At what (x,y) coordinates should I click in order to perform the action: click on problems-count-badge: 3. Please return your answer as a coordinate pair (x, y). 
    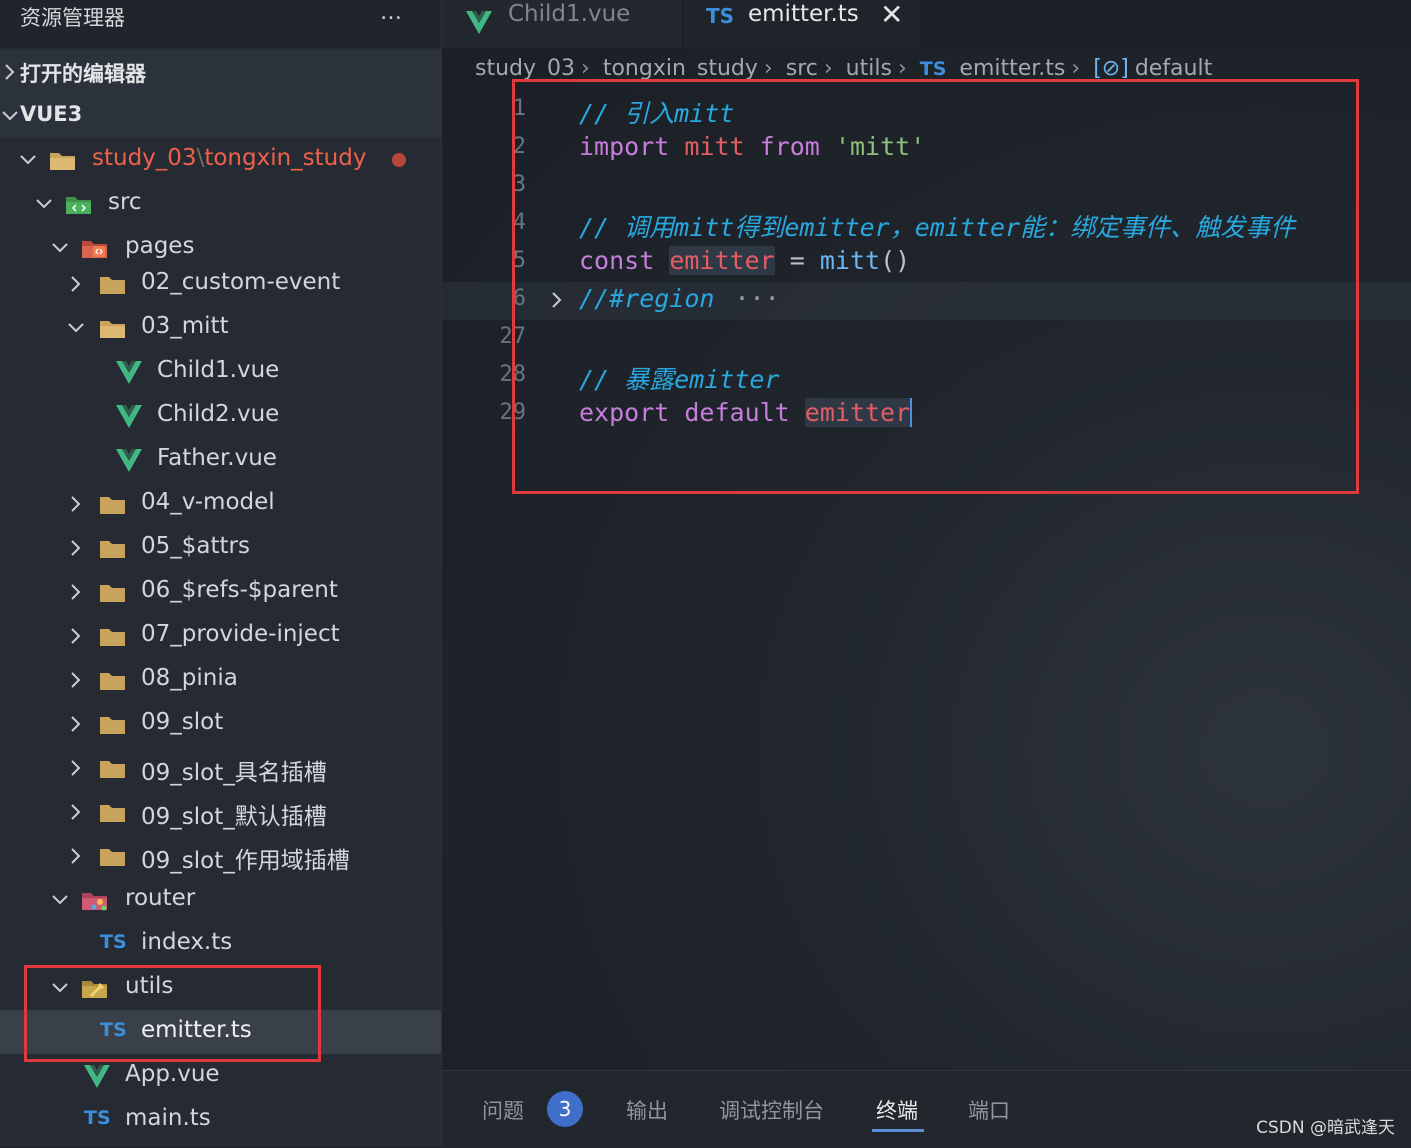
    Looking at the image, I should click on (565, 1109).